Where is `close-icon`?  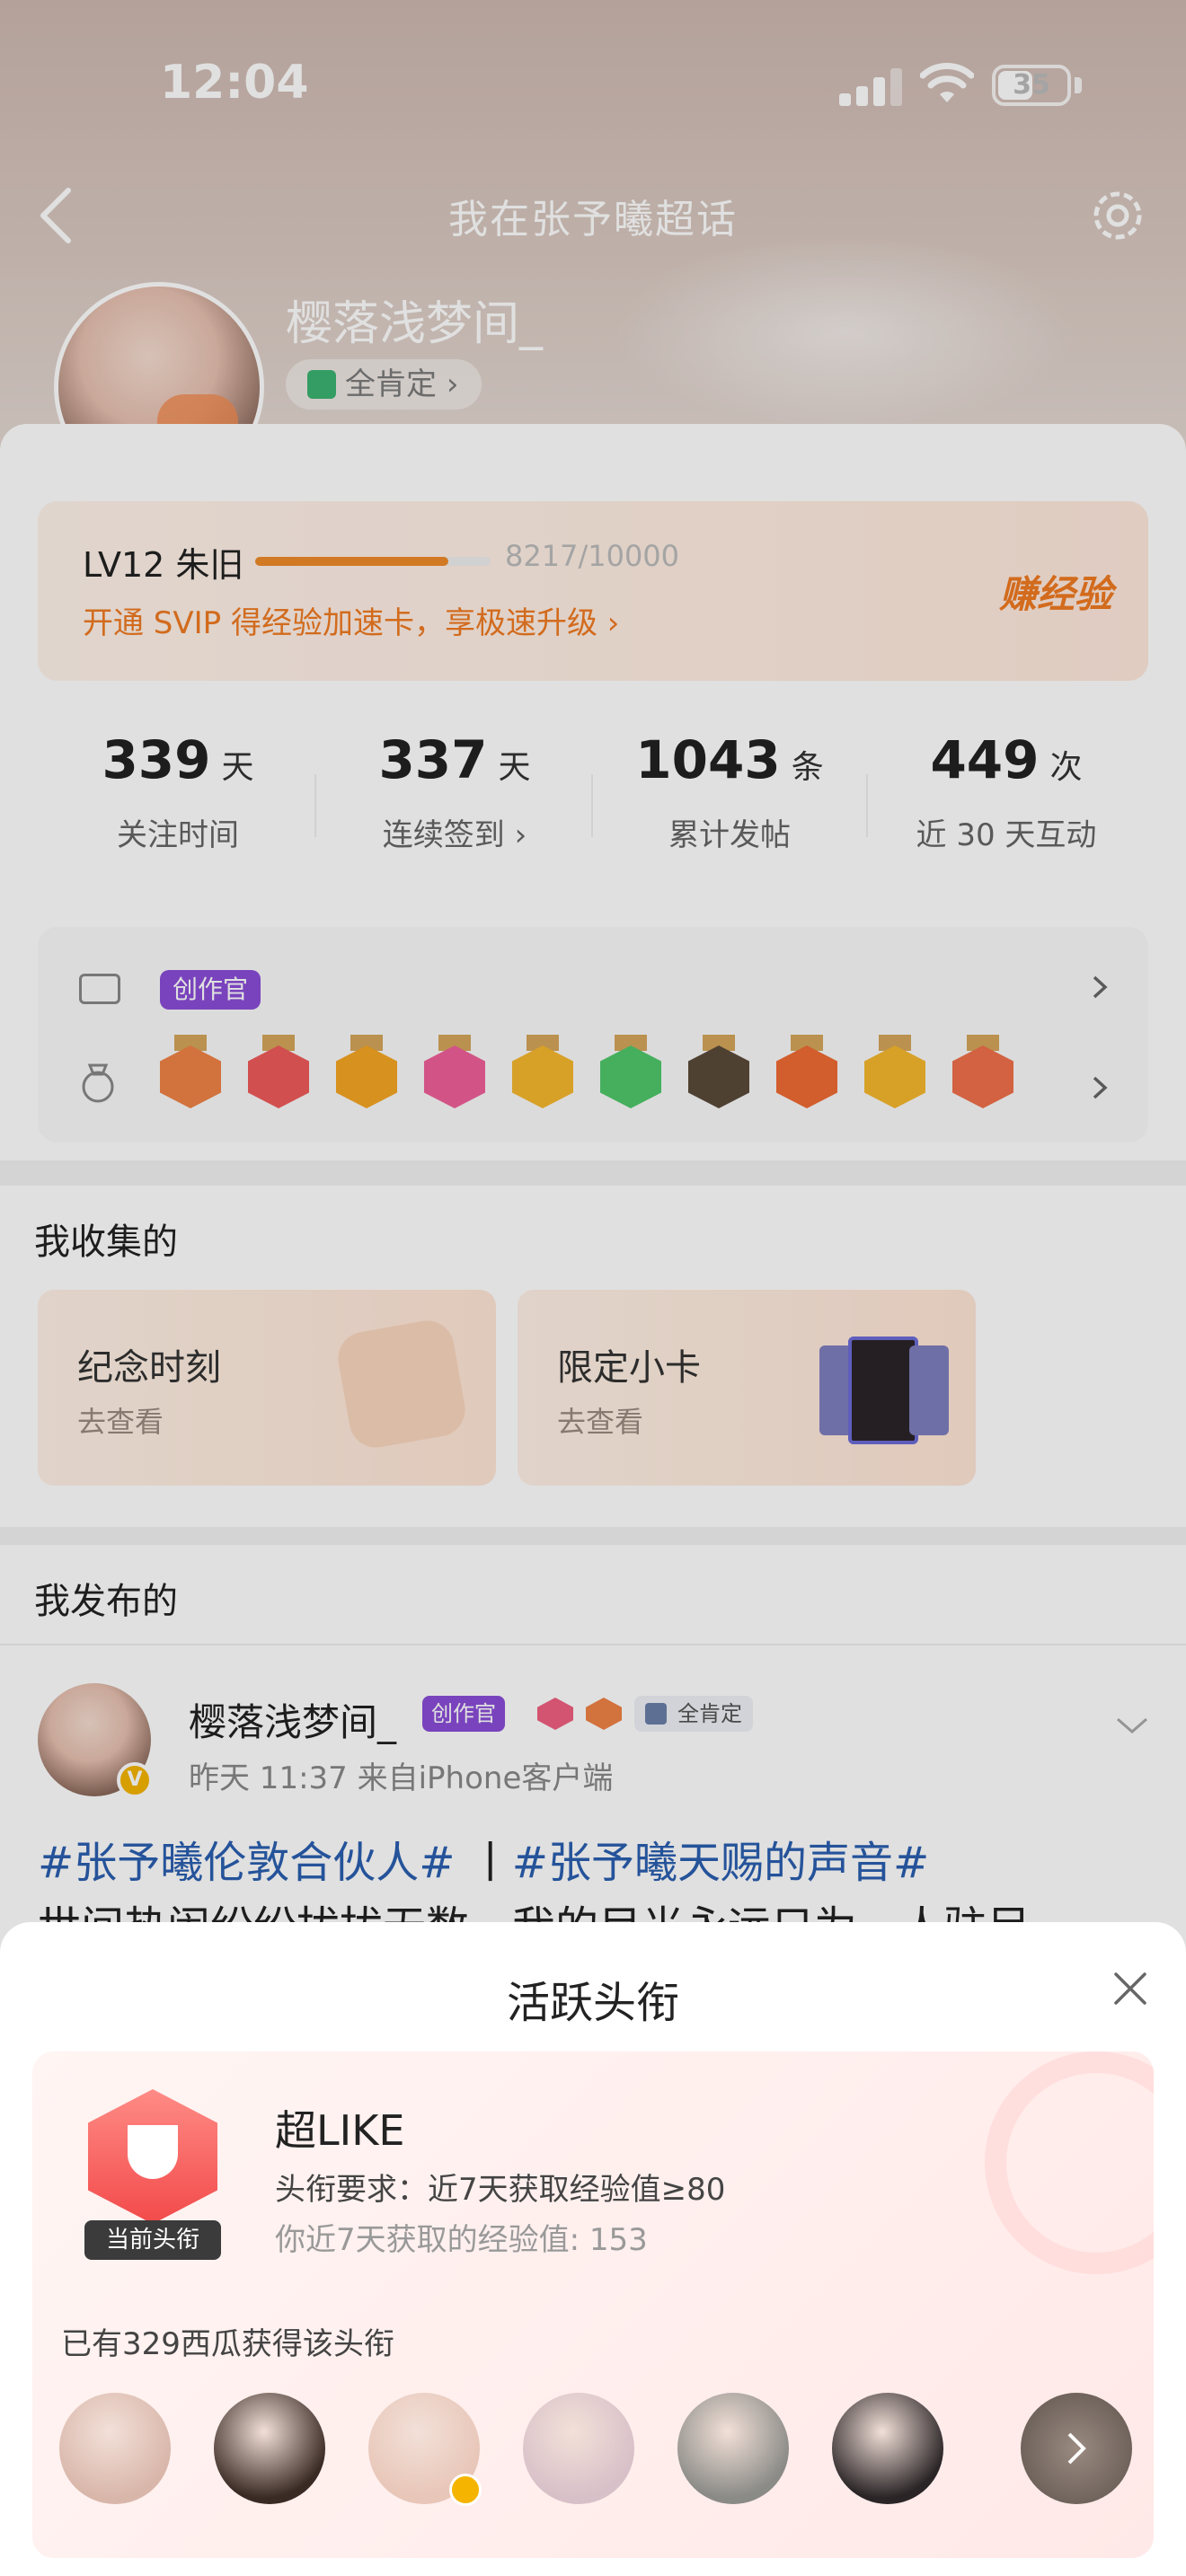
close-icon is located at coordinates (1130, 1988).